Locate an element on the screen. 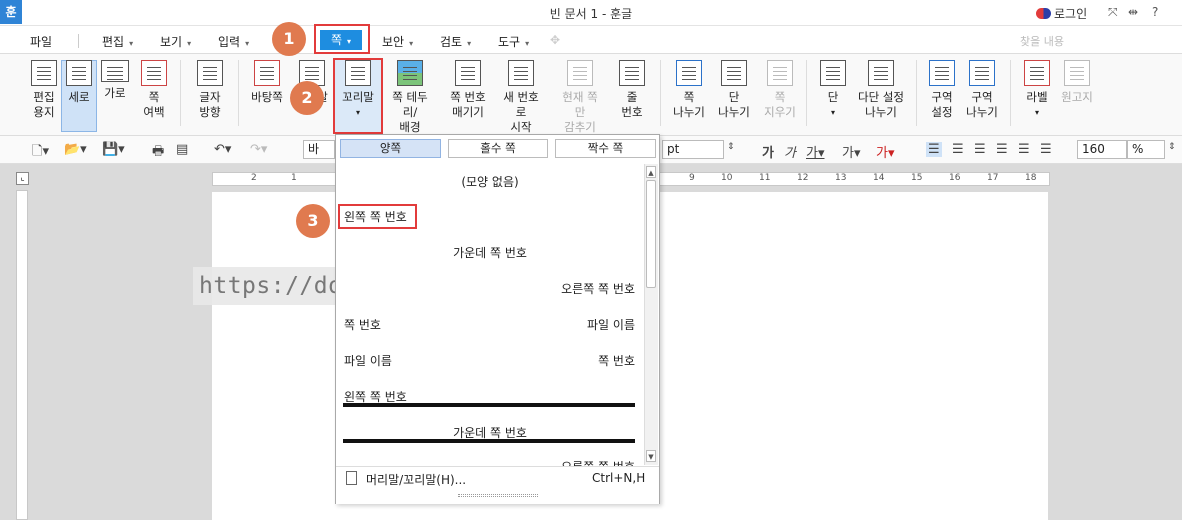 The height and width of the screenshot is (520, 1182). ruler-tick: 11 is located at coordinates (765, 178).